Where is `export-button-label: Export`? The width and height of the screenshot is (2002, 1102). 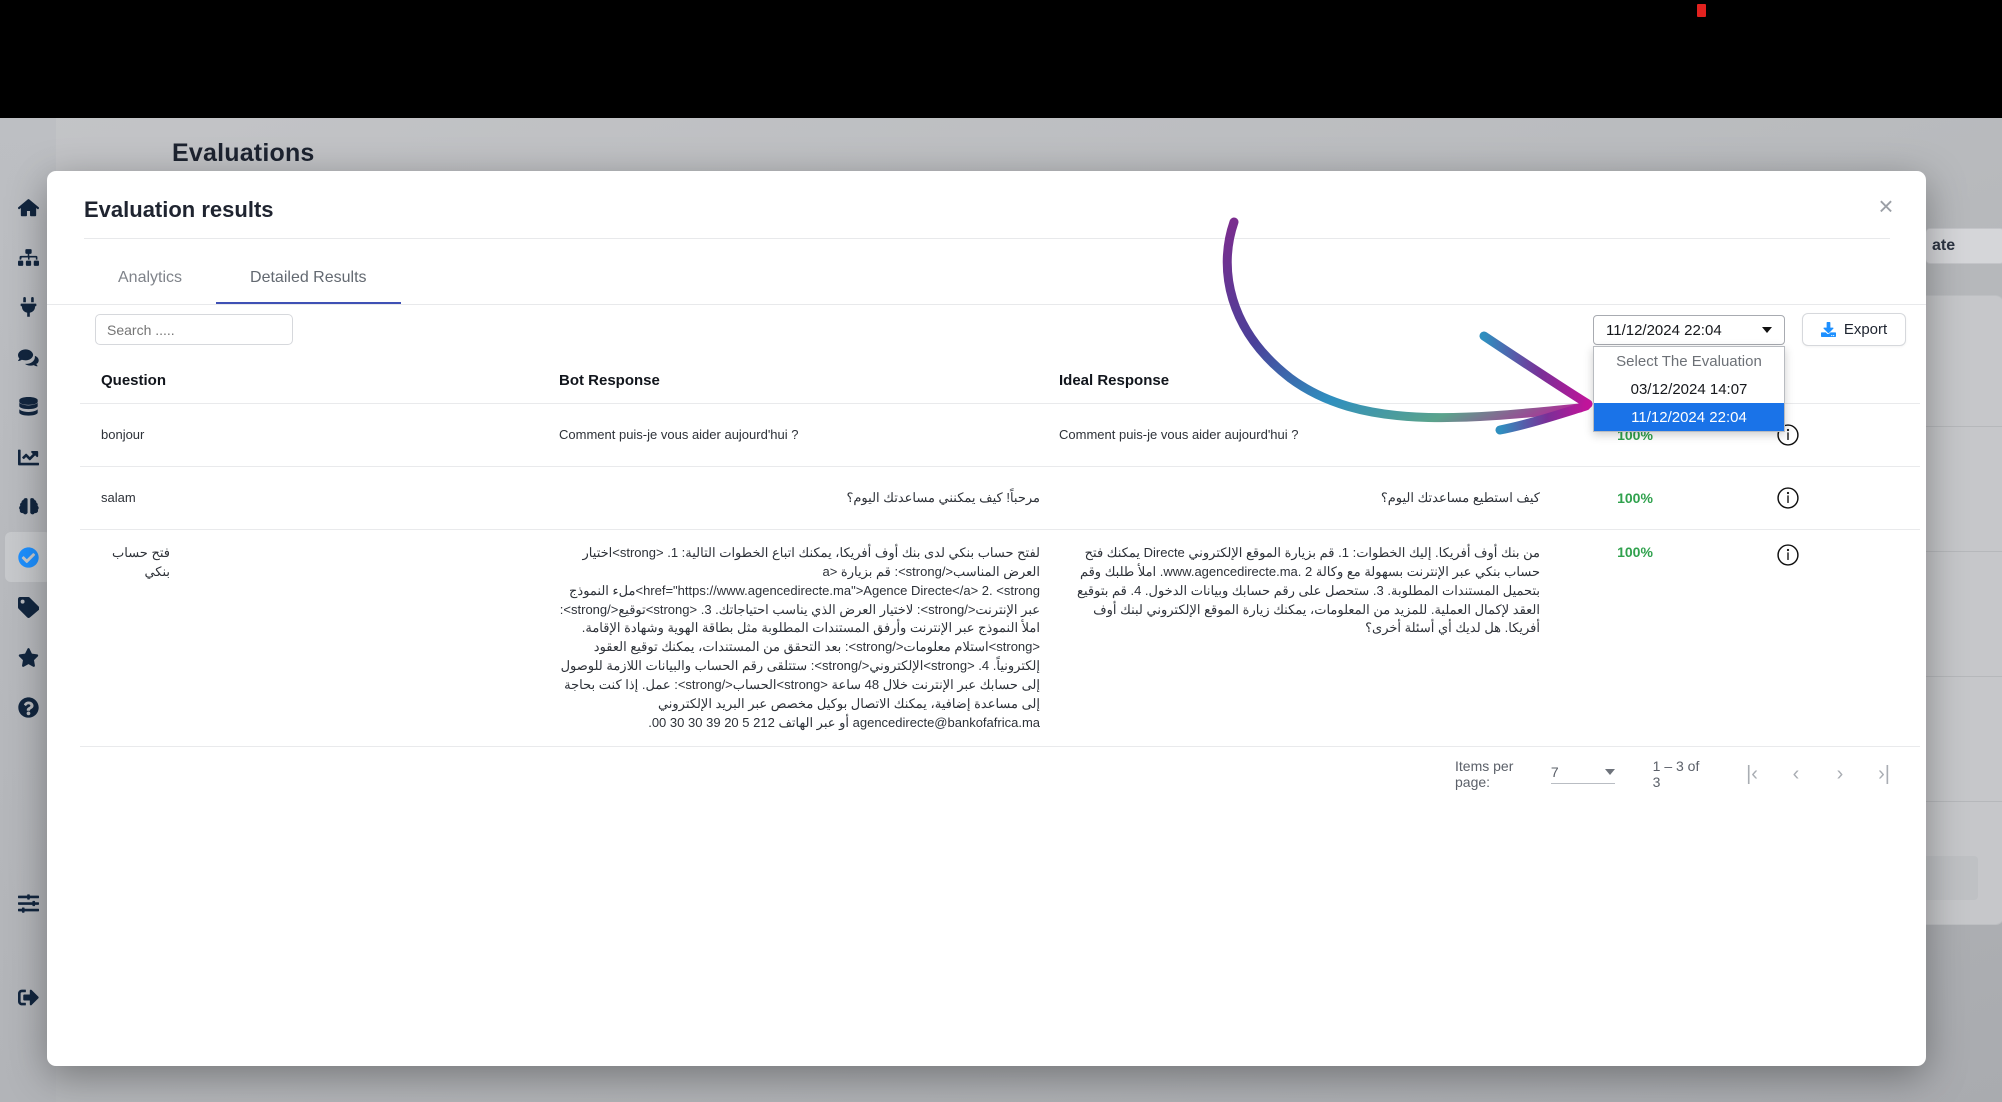 export-button-label: Export is located at coordinates (1865, 329).